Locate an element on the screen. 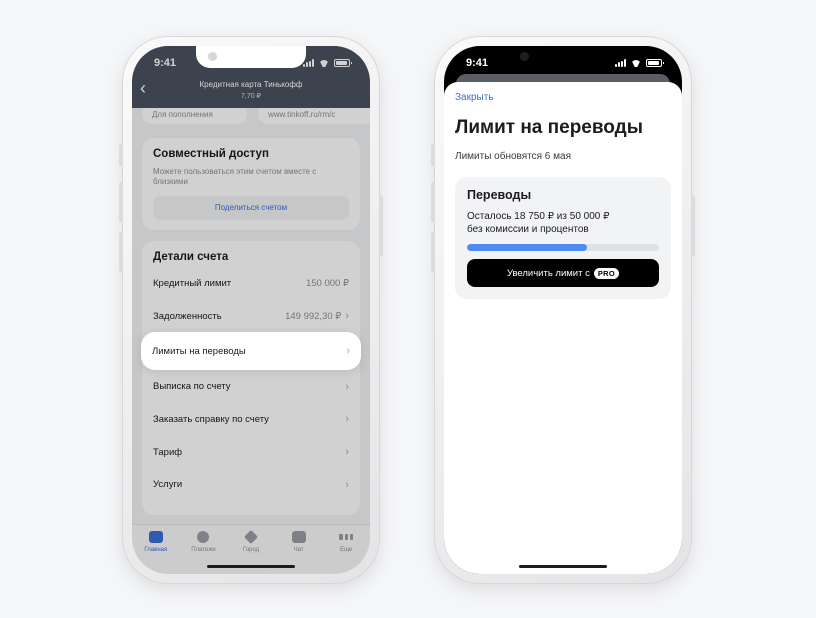  nav-subtitle: 7,70 ₽ is located at coordinates (251, 96).